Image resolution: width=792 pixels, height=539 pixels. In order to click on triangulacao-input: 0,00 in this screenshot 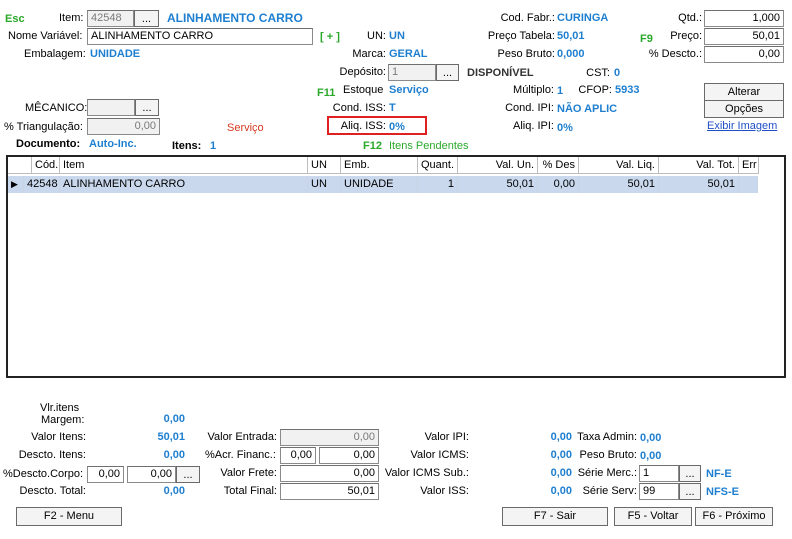, I will do `click(123, 126)`.